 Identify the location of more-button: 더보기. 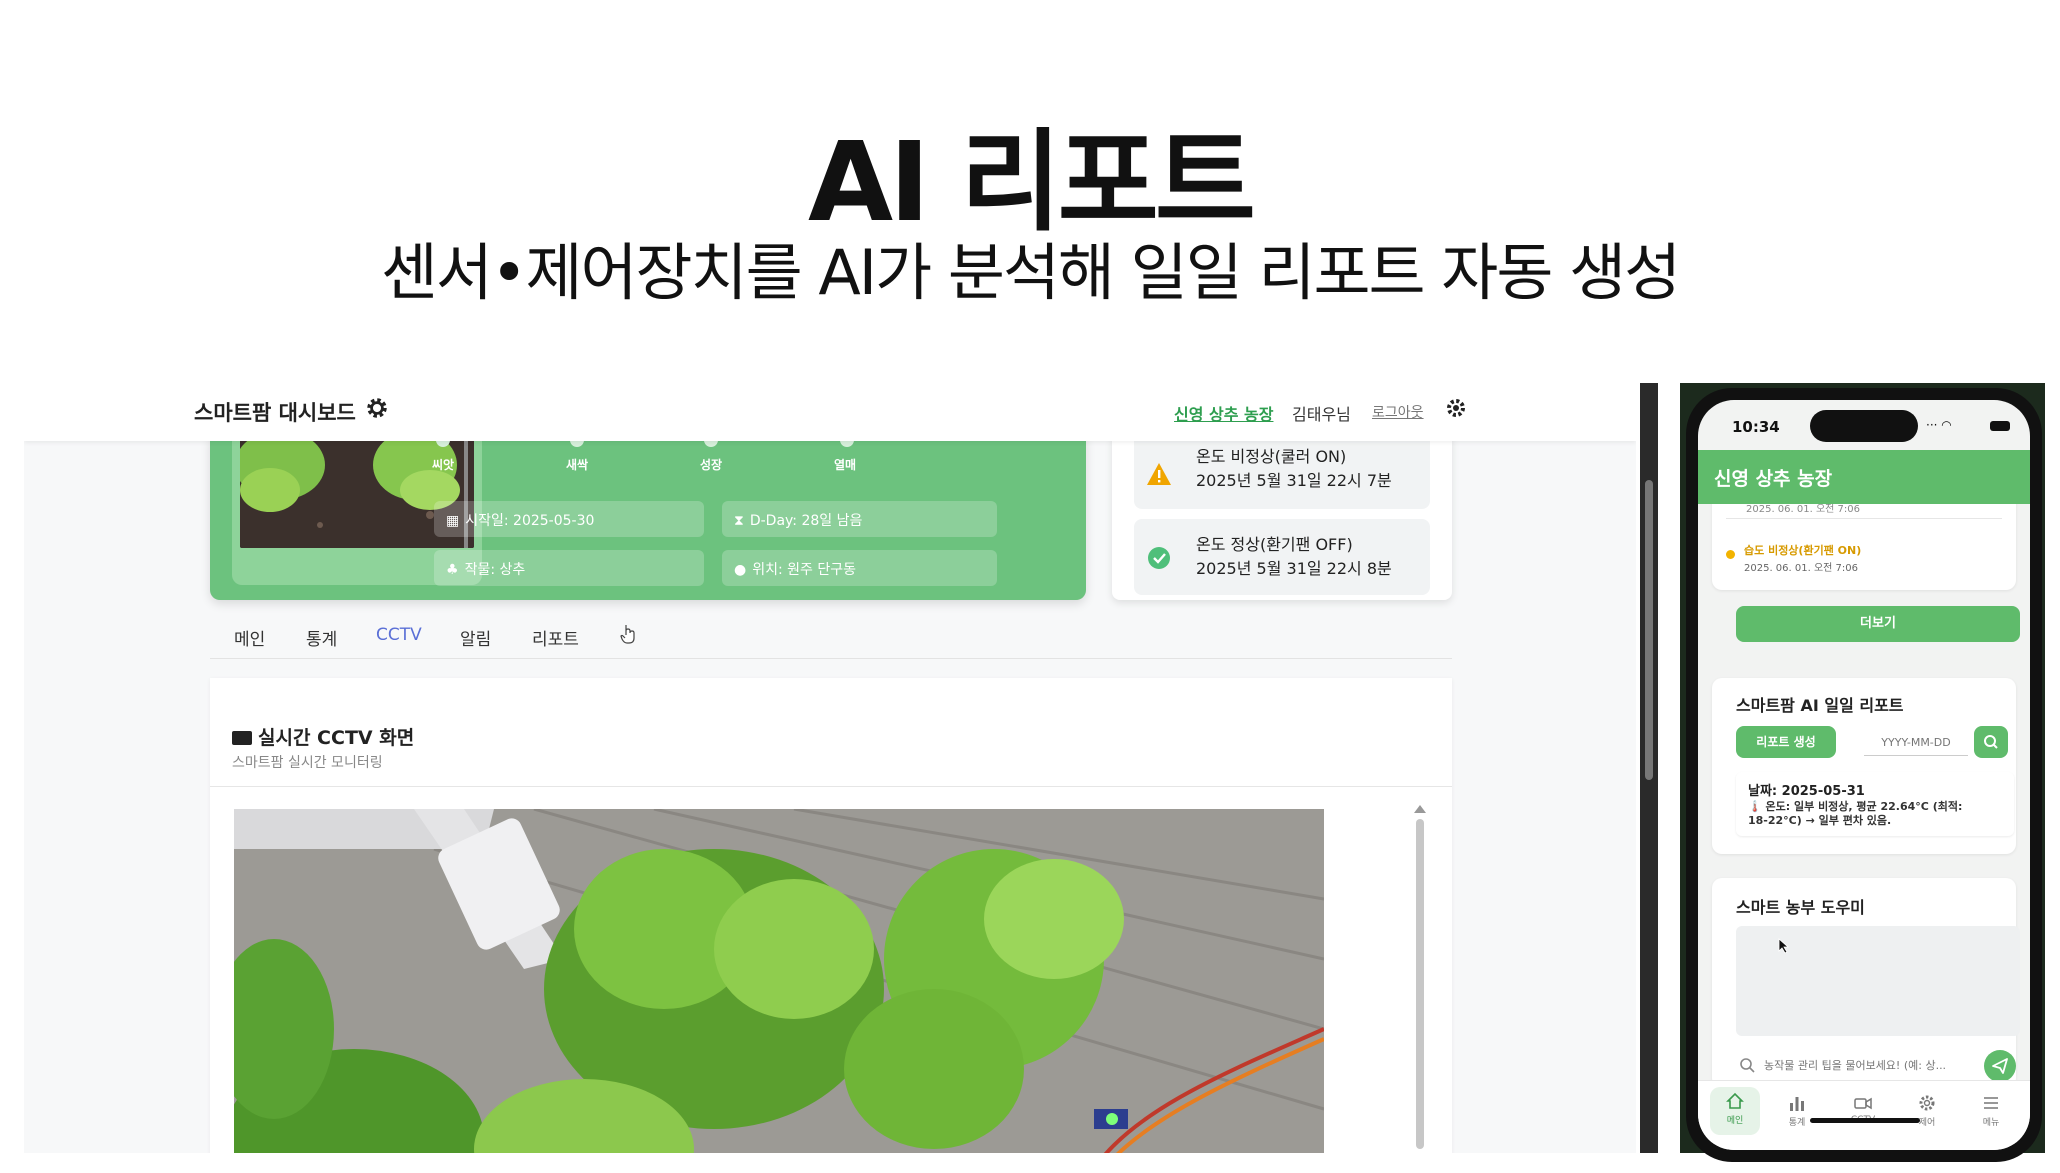
(1878, 624).